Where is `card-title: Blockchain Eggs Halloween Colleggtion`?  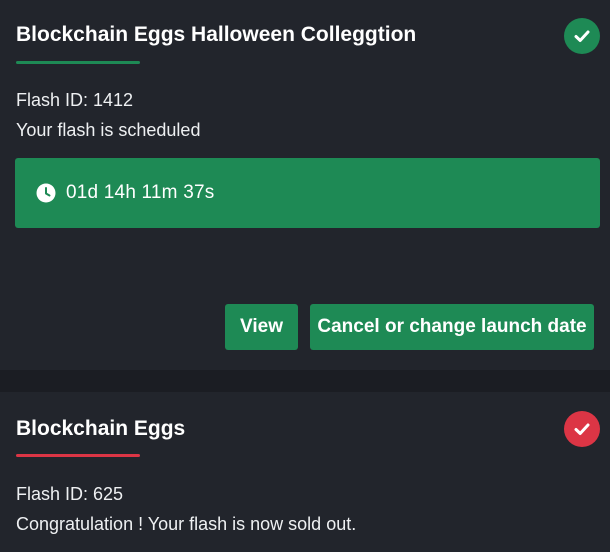 card-title: Blockchain Eggs Halloween Colleggtion is located at coordinates (216, 34).